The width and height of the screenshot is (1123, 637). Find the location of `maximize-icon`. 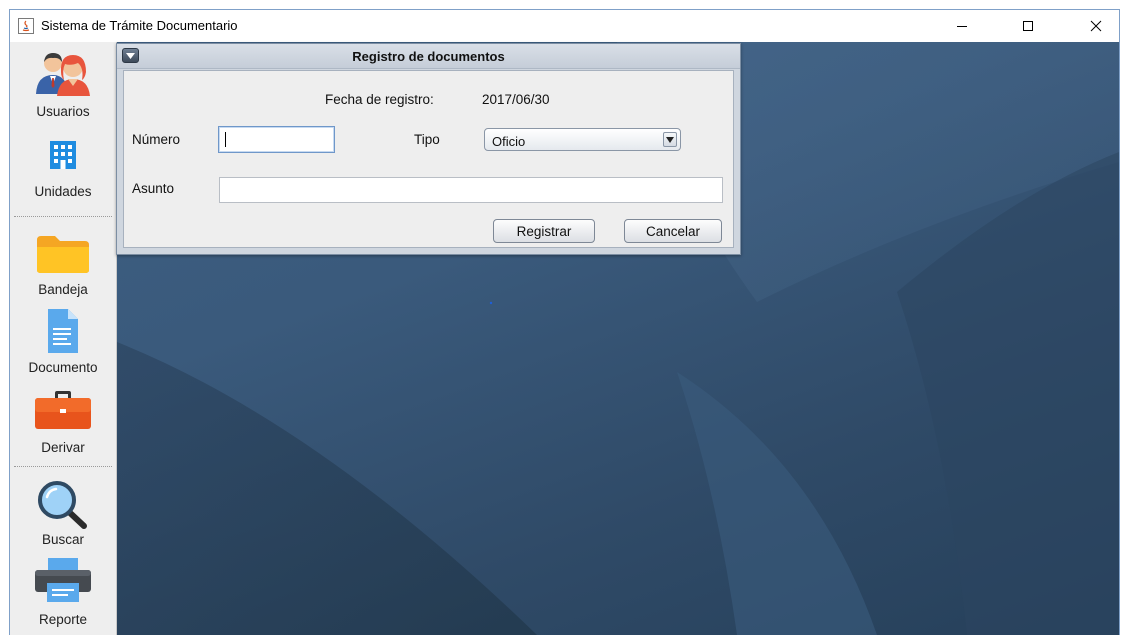

maximize-icon is located at coordinates (1028, 26).